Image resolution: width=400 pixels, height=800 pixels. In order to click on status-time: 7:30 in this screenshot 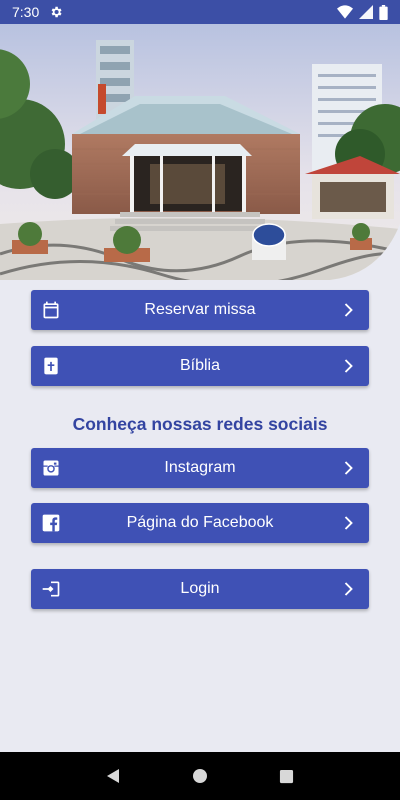, I will do `click(26, 12)`.